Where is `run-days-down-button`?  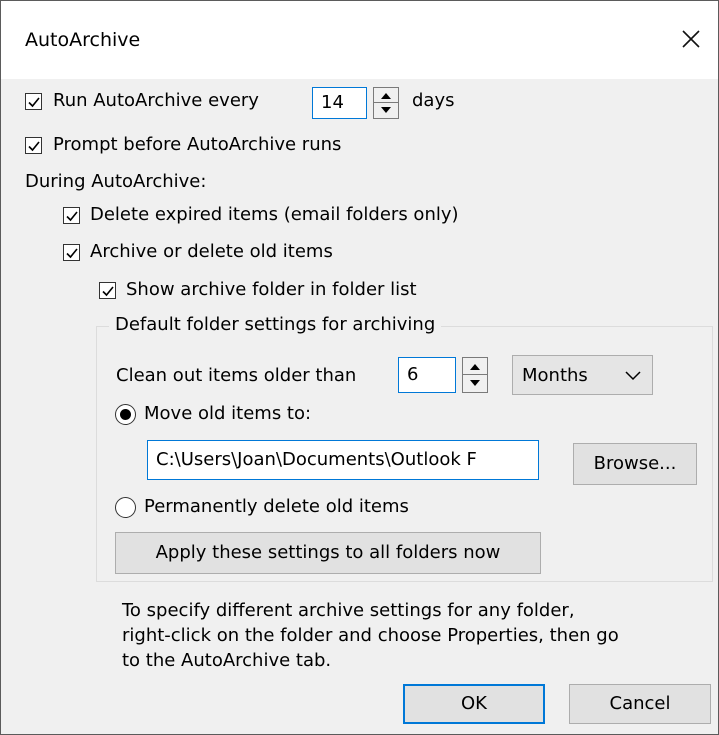 run-days-down-button is located at coordinates (386, 110).